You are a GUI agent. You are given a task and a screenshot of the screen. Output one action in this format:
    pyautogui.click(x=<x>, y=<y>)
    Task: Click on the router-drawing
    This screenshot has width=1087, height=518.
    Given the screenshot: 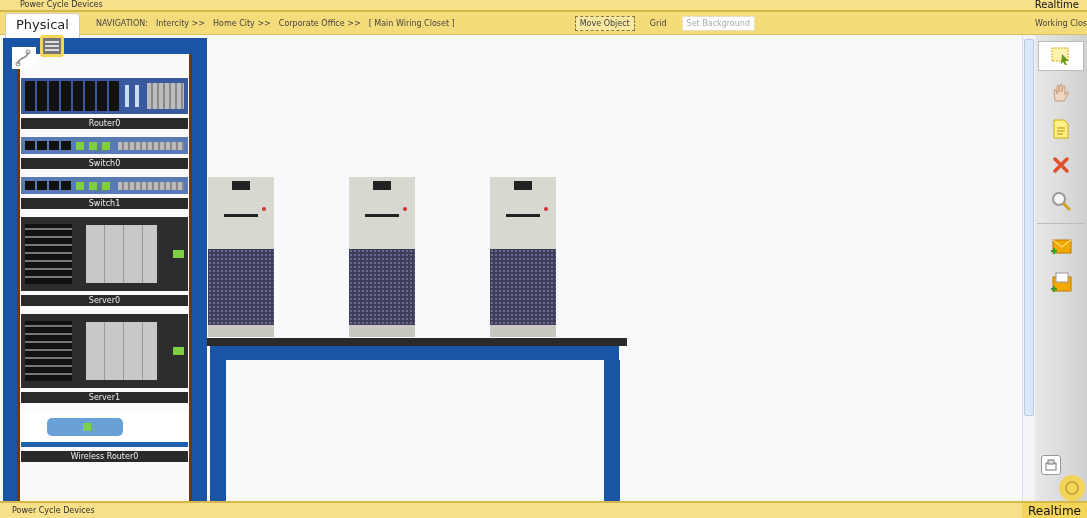 What is the action you would take?
    pyautogui.click(x=104, y=96)
    